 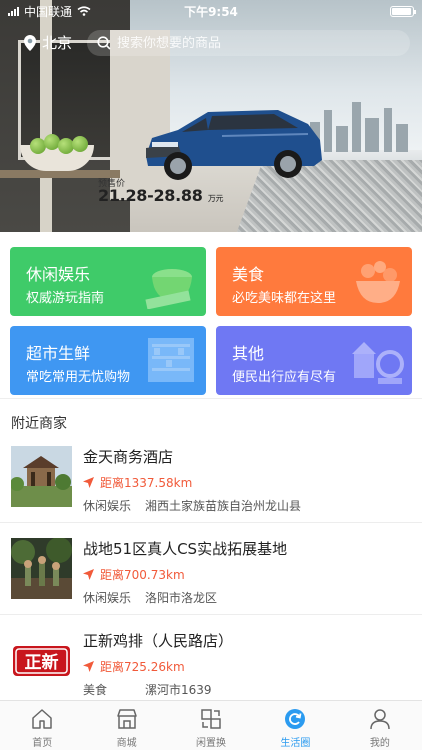 What do you see at coordinates (80, 144) in the screenshot?
I see `fruit` at bounding box center [80, 144].